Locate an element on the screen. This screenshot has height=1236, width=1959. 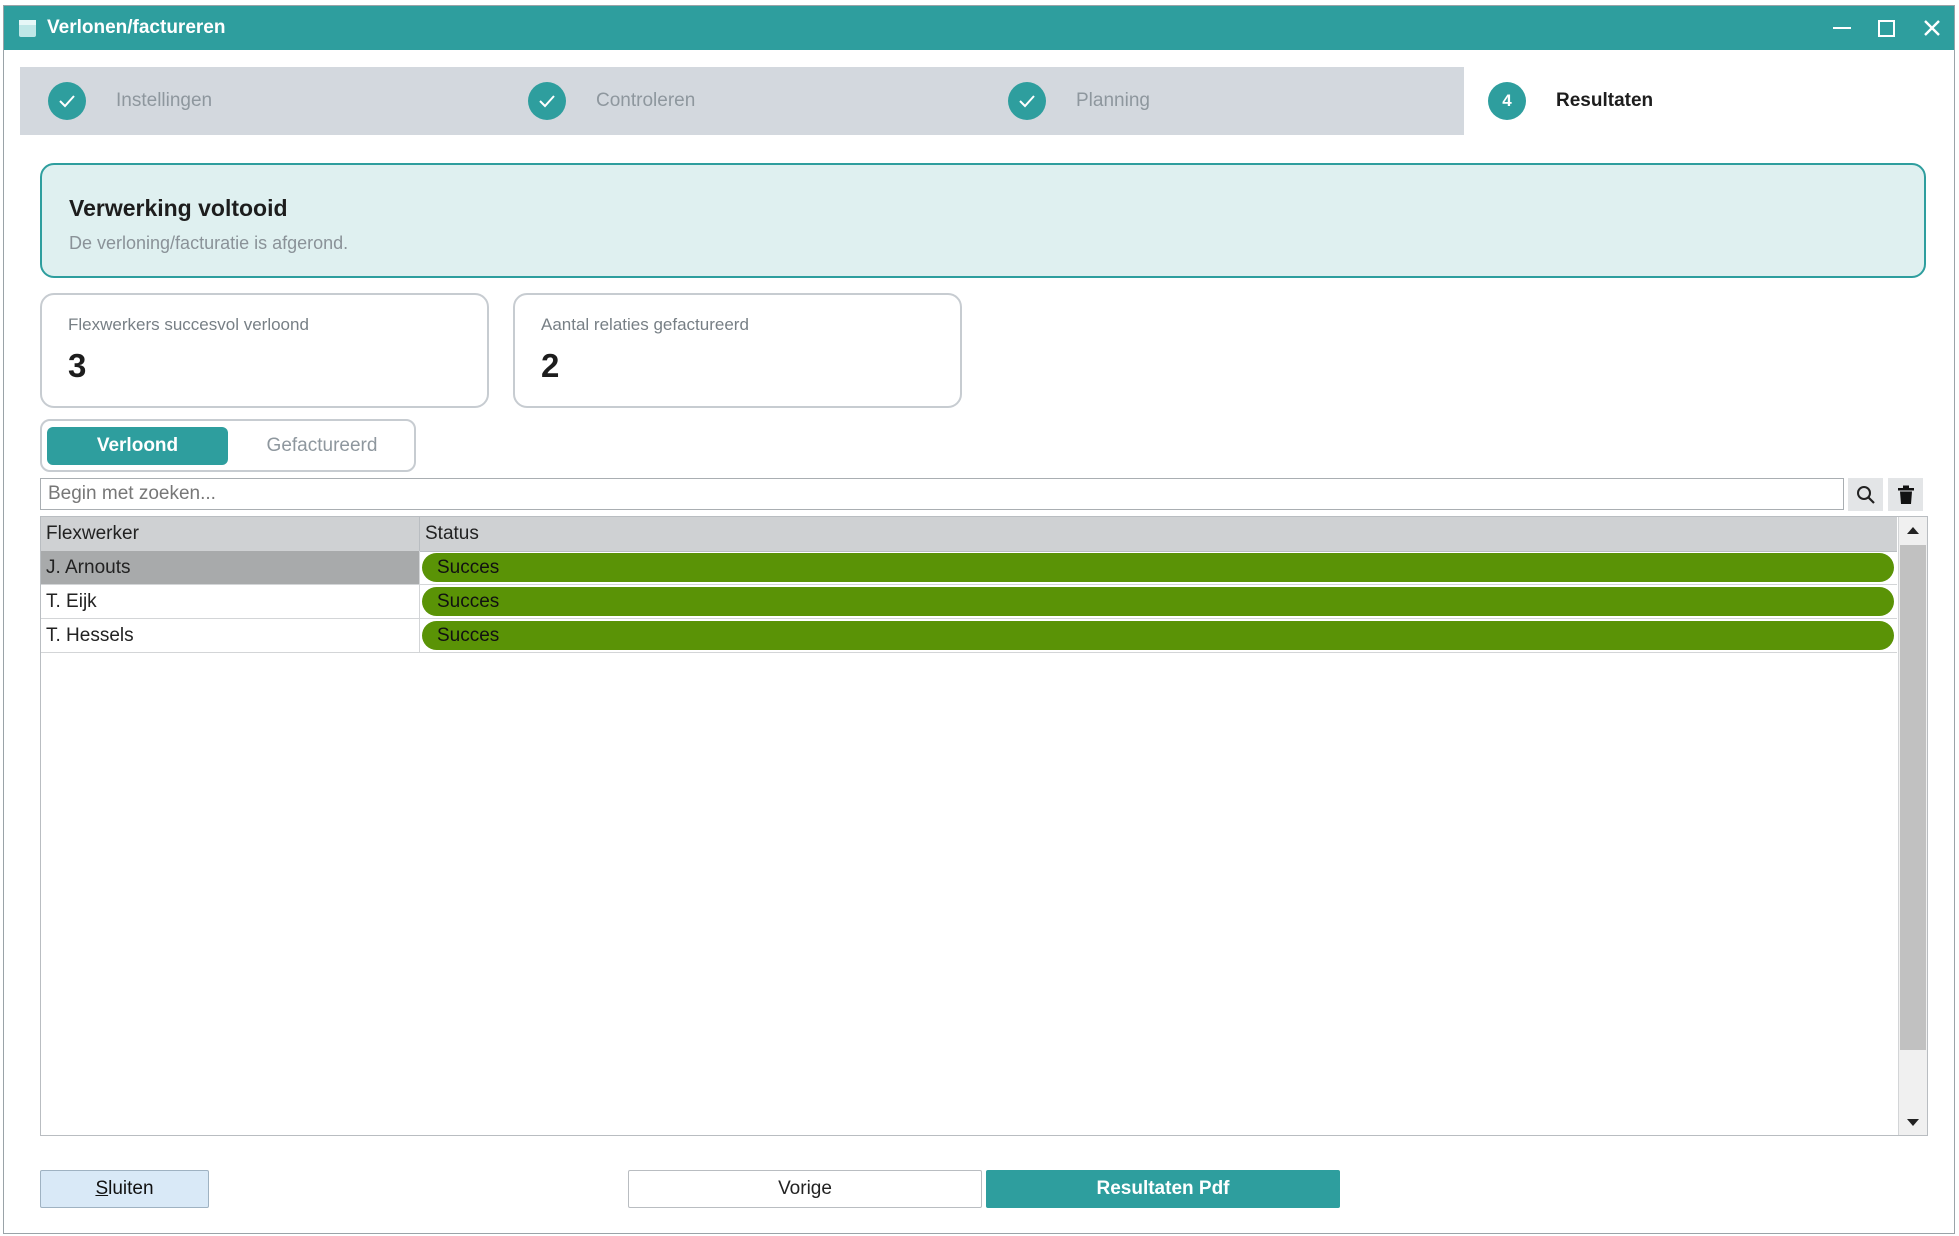
search-input is located at coordinates (942, 494).